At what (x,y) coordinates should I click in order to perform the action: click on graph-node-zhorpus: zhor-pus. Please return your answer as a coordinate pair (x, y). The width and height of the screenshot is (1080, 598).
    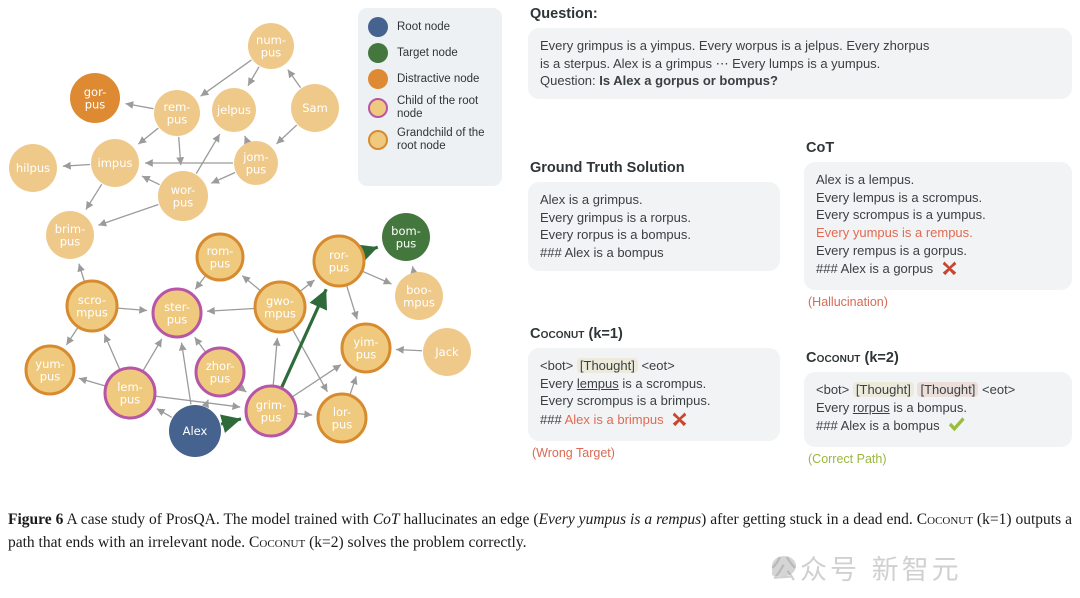
    Looking at the image, I should click on (220, 372).